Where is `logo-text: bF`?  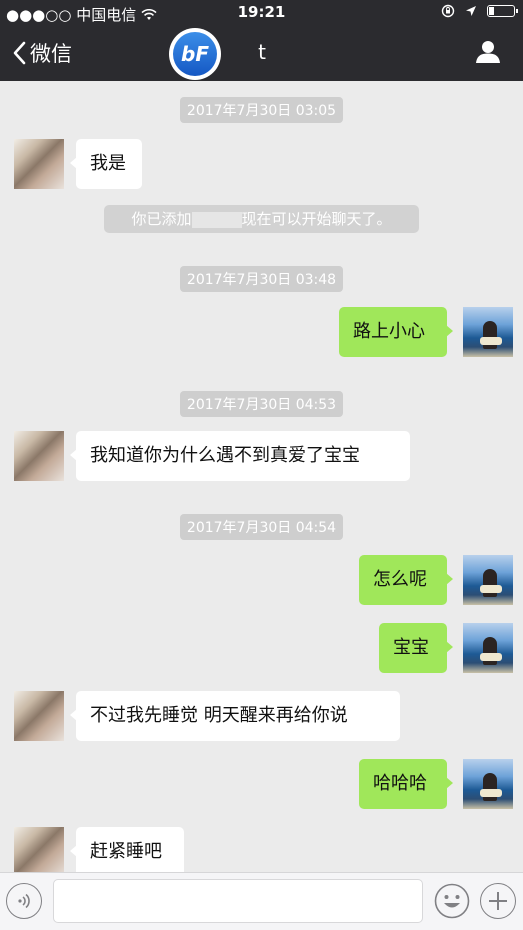 logo-text: bF is located at coordinates (195, 54).